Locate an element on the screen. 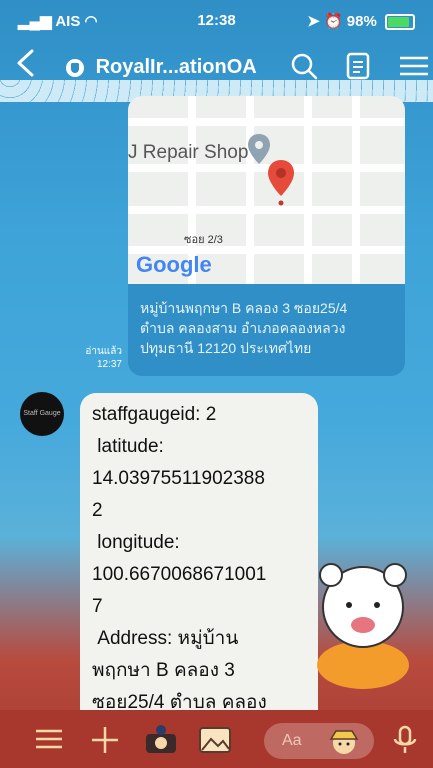 Image resolution: width=433 pixels, height=768 pixels. battery-icon is located at coordinates (400, 22).